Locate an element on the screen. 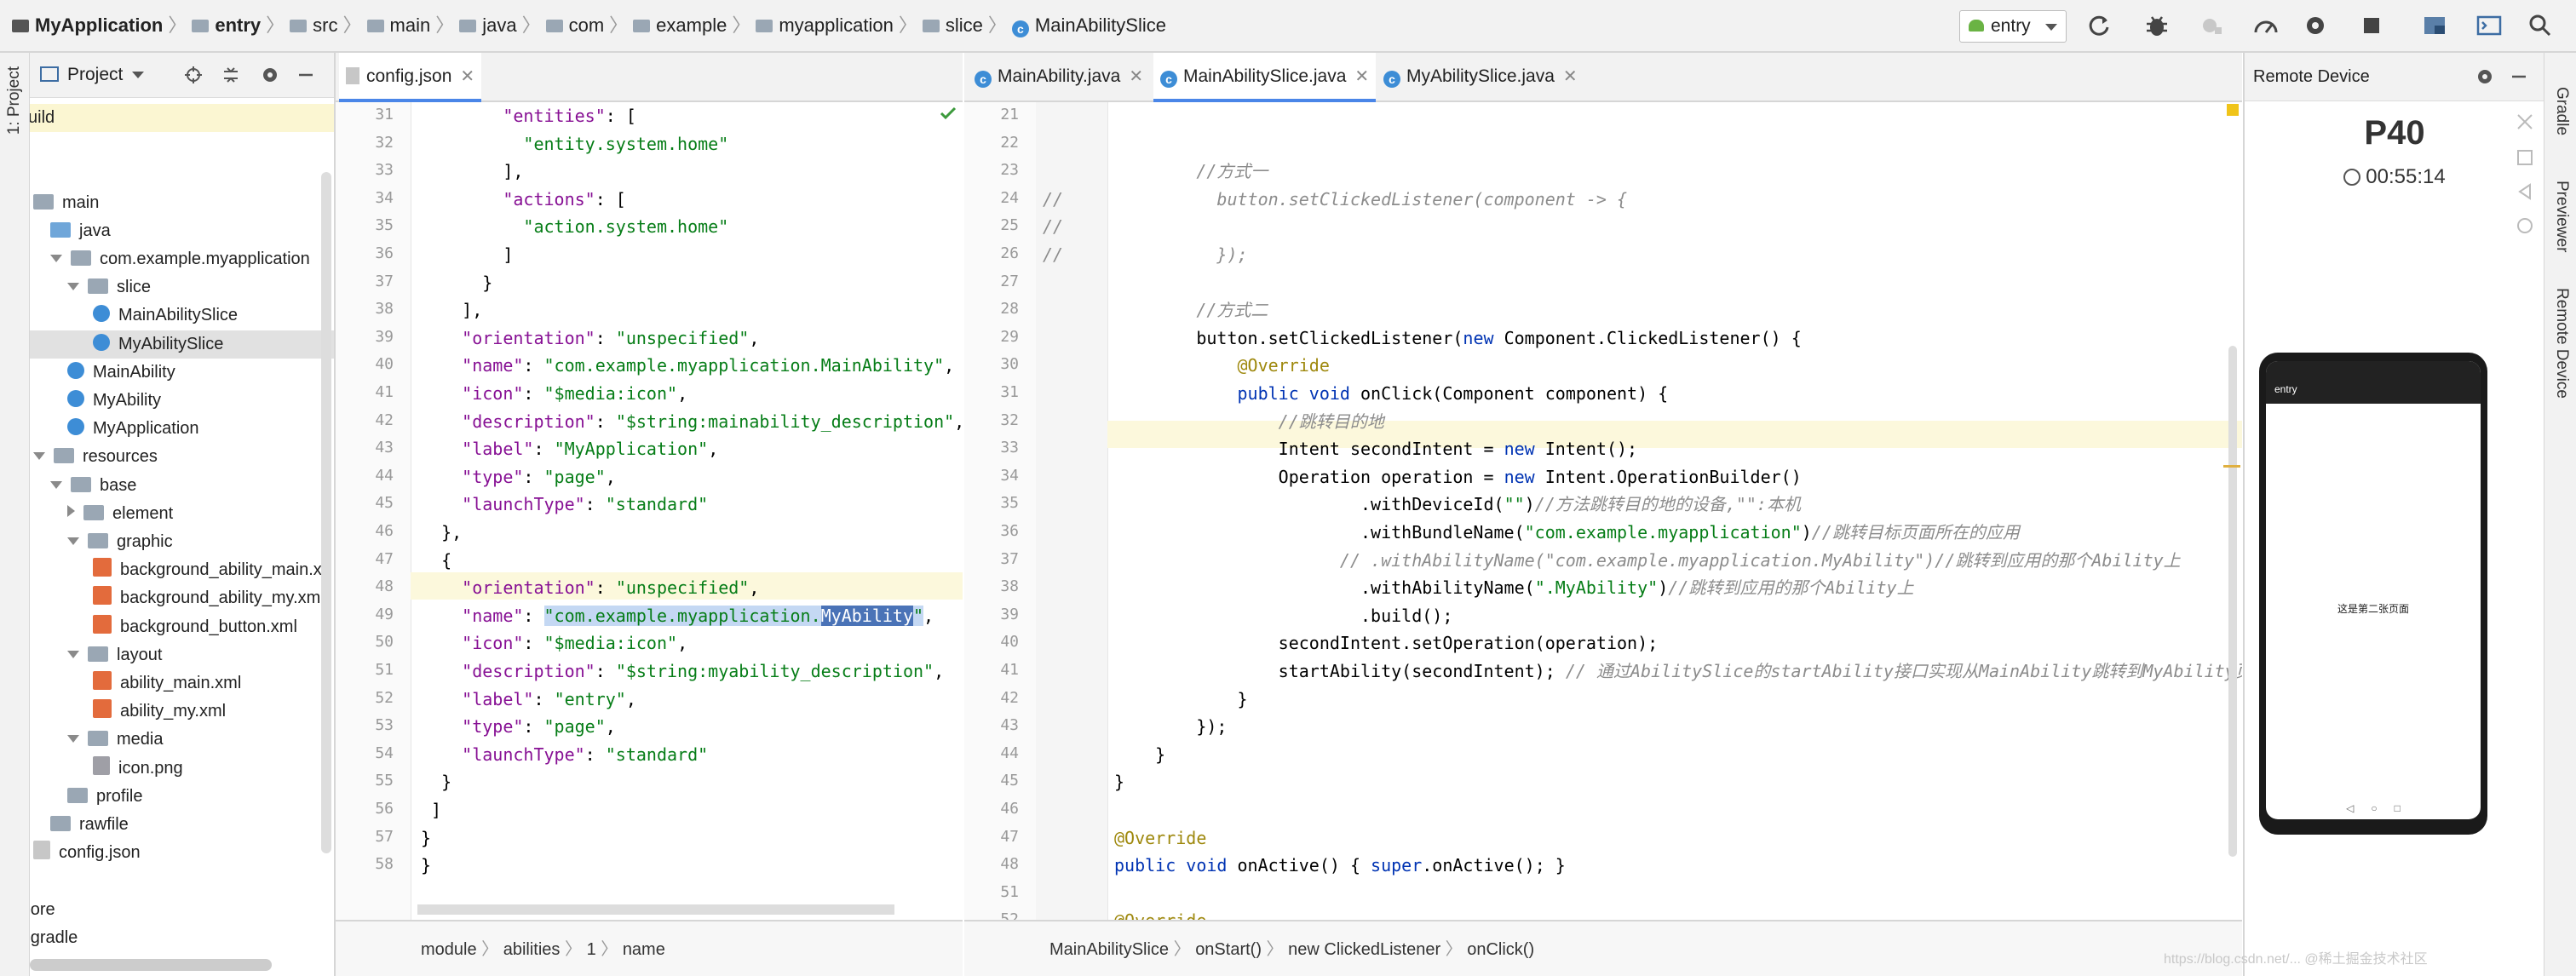 This screenshot has height=976, width=2576. tree-item: os is located at coordinates (182, 146).